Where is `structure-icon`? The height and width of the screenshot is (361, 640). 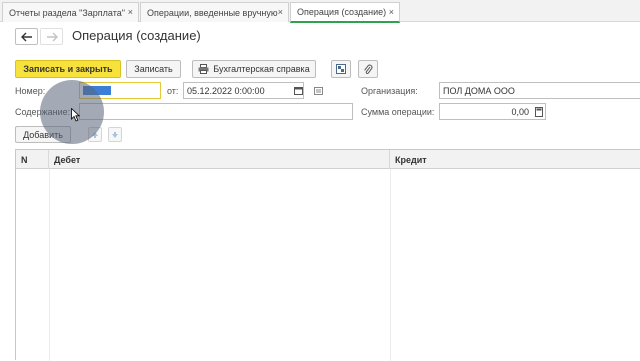
structure-icon is located at coordinates (341, 69).